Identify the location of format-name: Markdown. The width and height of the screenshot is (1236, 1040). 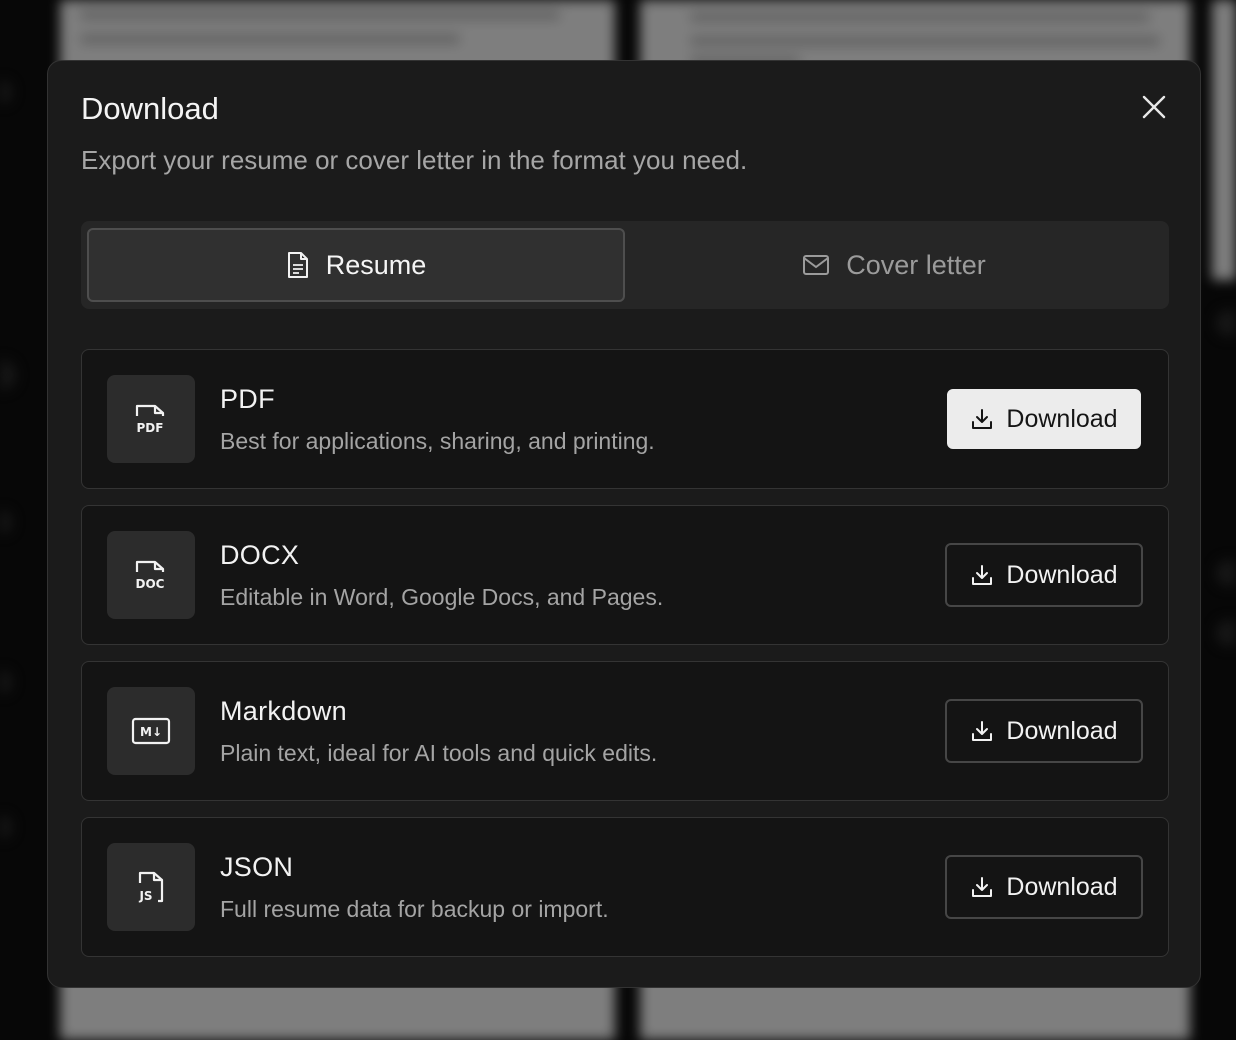
(283, 711).